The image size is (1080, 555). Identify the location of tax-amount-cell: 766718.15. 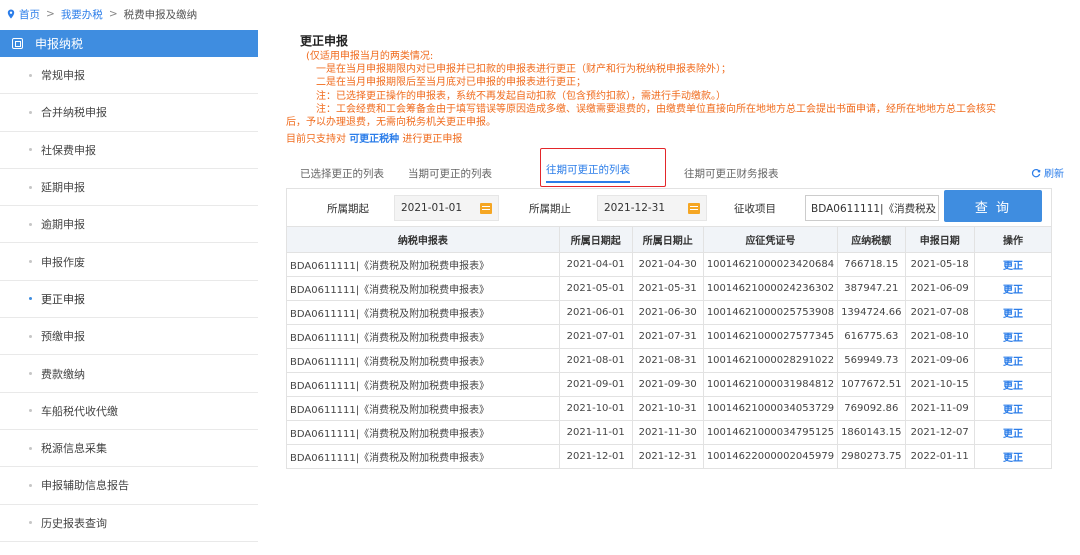
(871, 264).